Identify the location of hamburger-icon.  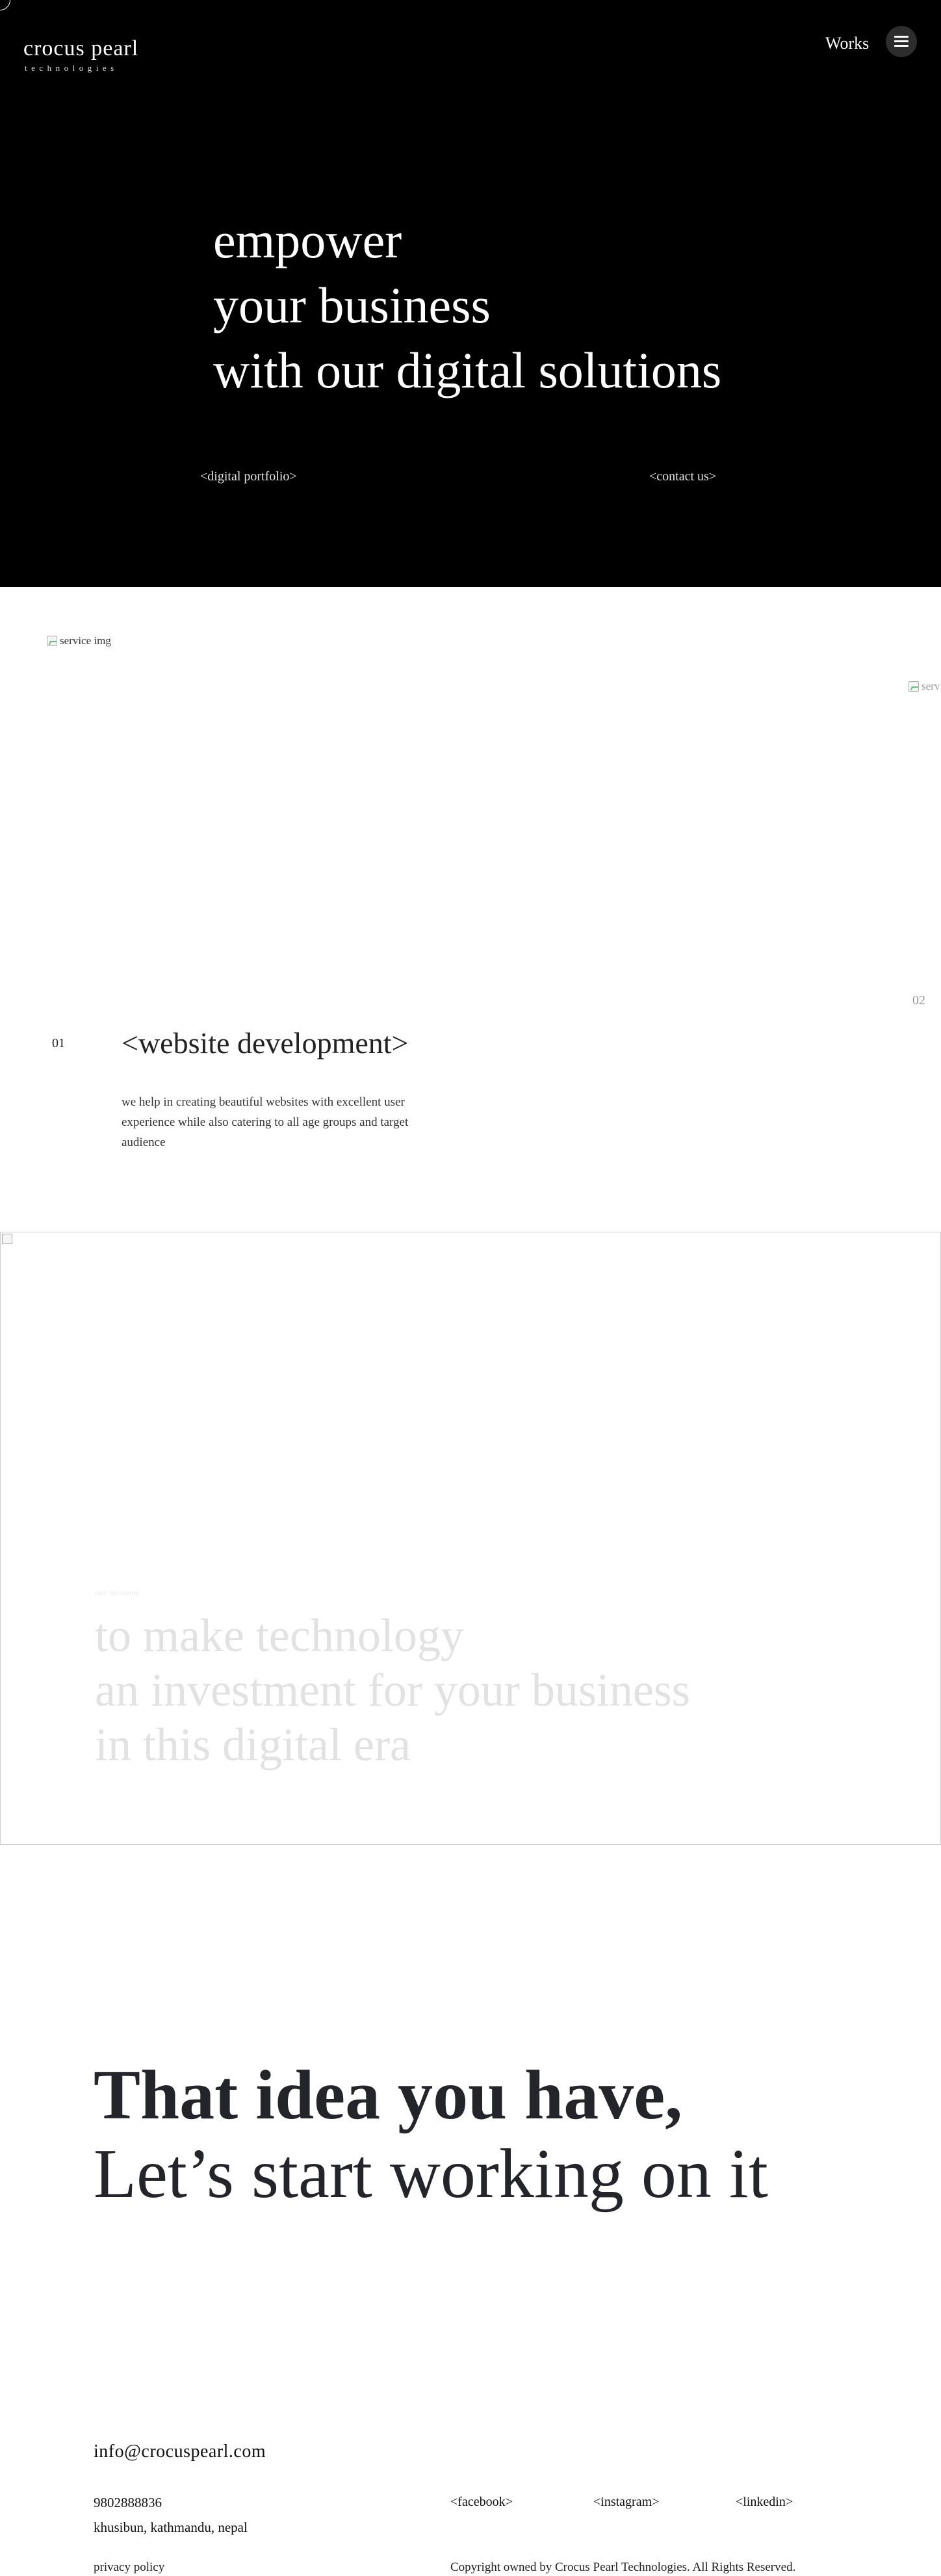
(901, 41).